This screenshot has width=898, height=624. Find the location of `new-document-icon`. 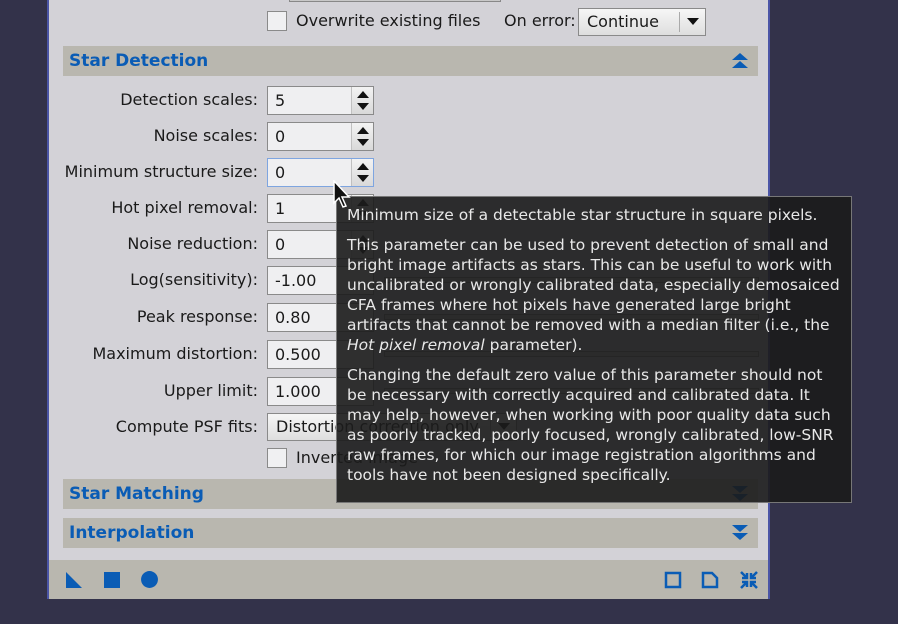

new-document-icon is located at coordinates (710, 580).